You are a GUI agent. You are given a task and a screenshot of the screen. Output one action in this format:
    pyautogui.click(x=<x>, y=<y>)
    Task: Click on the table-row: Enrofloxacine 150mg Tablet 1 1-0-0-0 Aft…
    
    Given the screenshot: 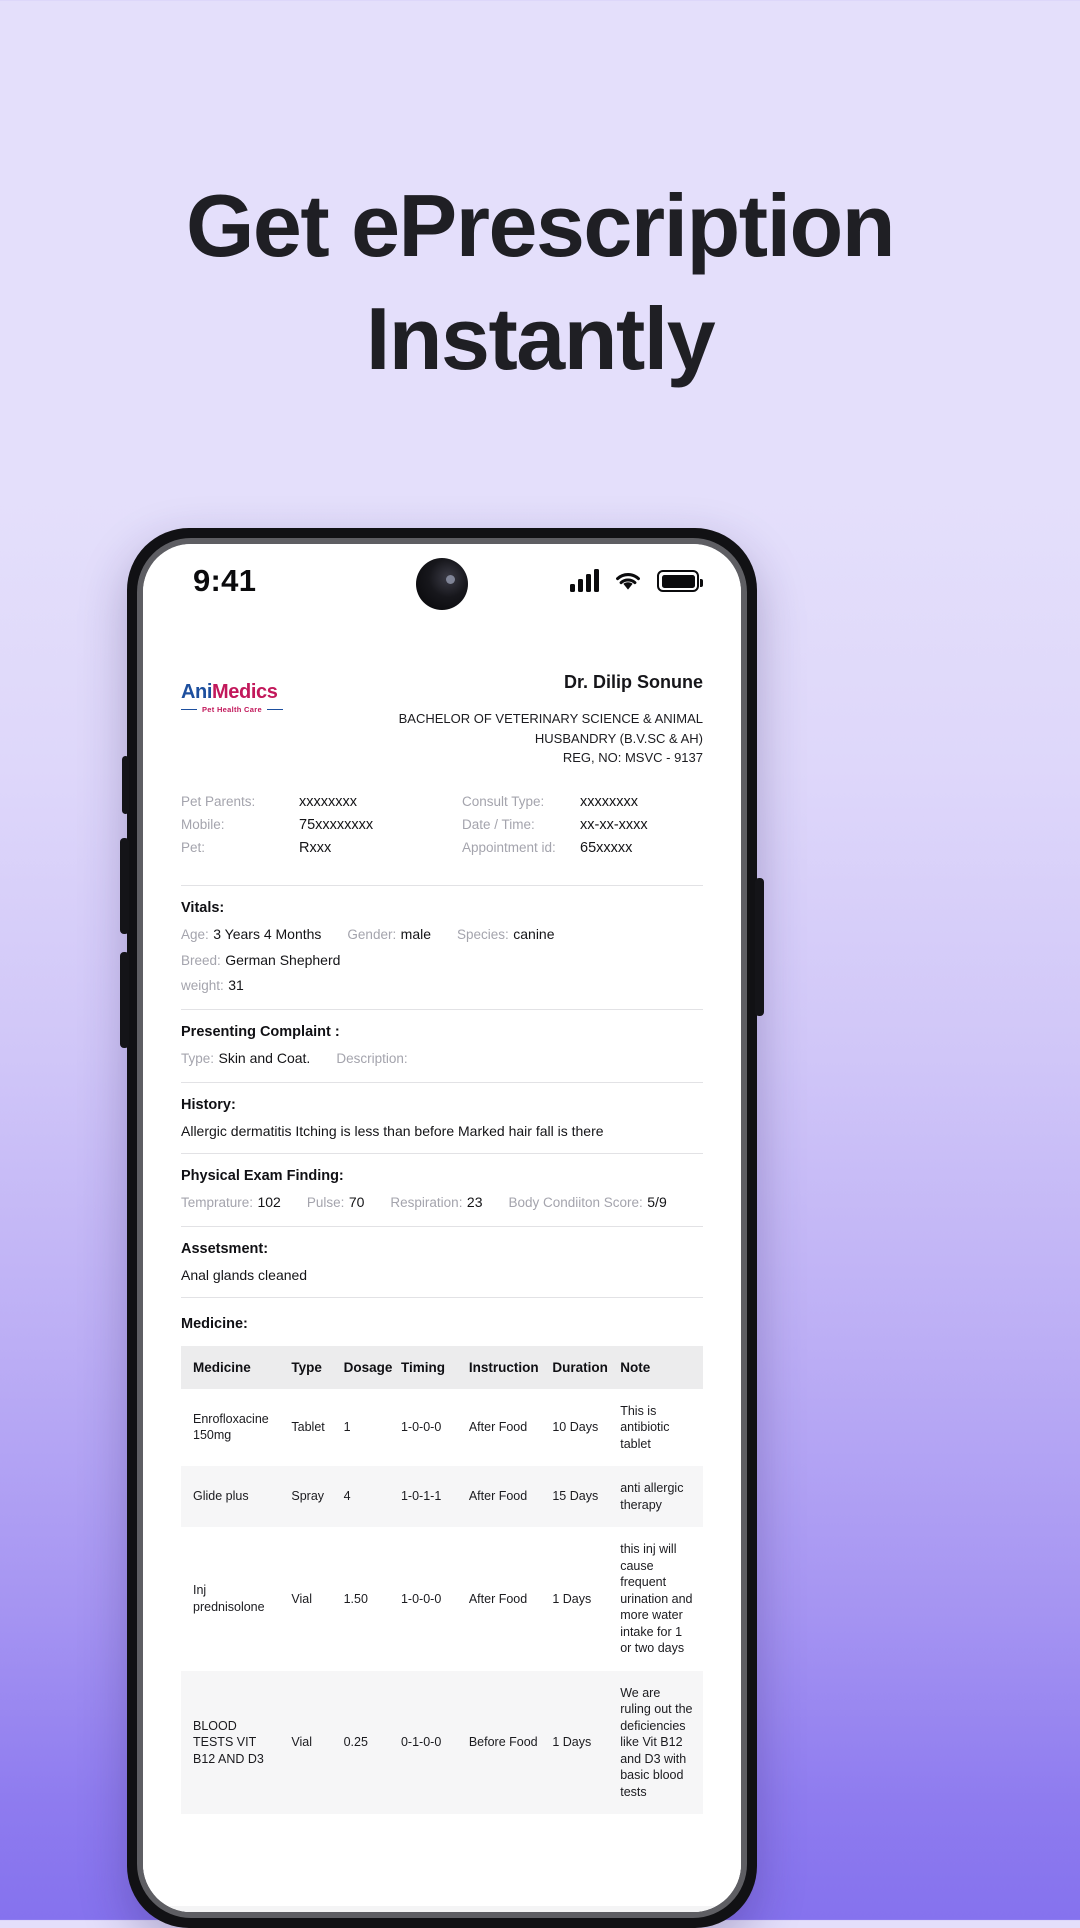 What is the action you would take?
    pyautogui.click(x=442, y=1428)
    